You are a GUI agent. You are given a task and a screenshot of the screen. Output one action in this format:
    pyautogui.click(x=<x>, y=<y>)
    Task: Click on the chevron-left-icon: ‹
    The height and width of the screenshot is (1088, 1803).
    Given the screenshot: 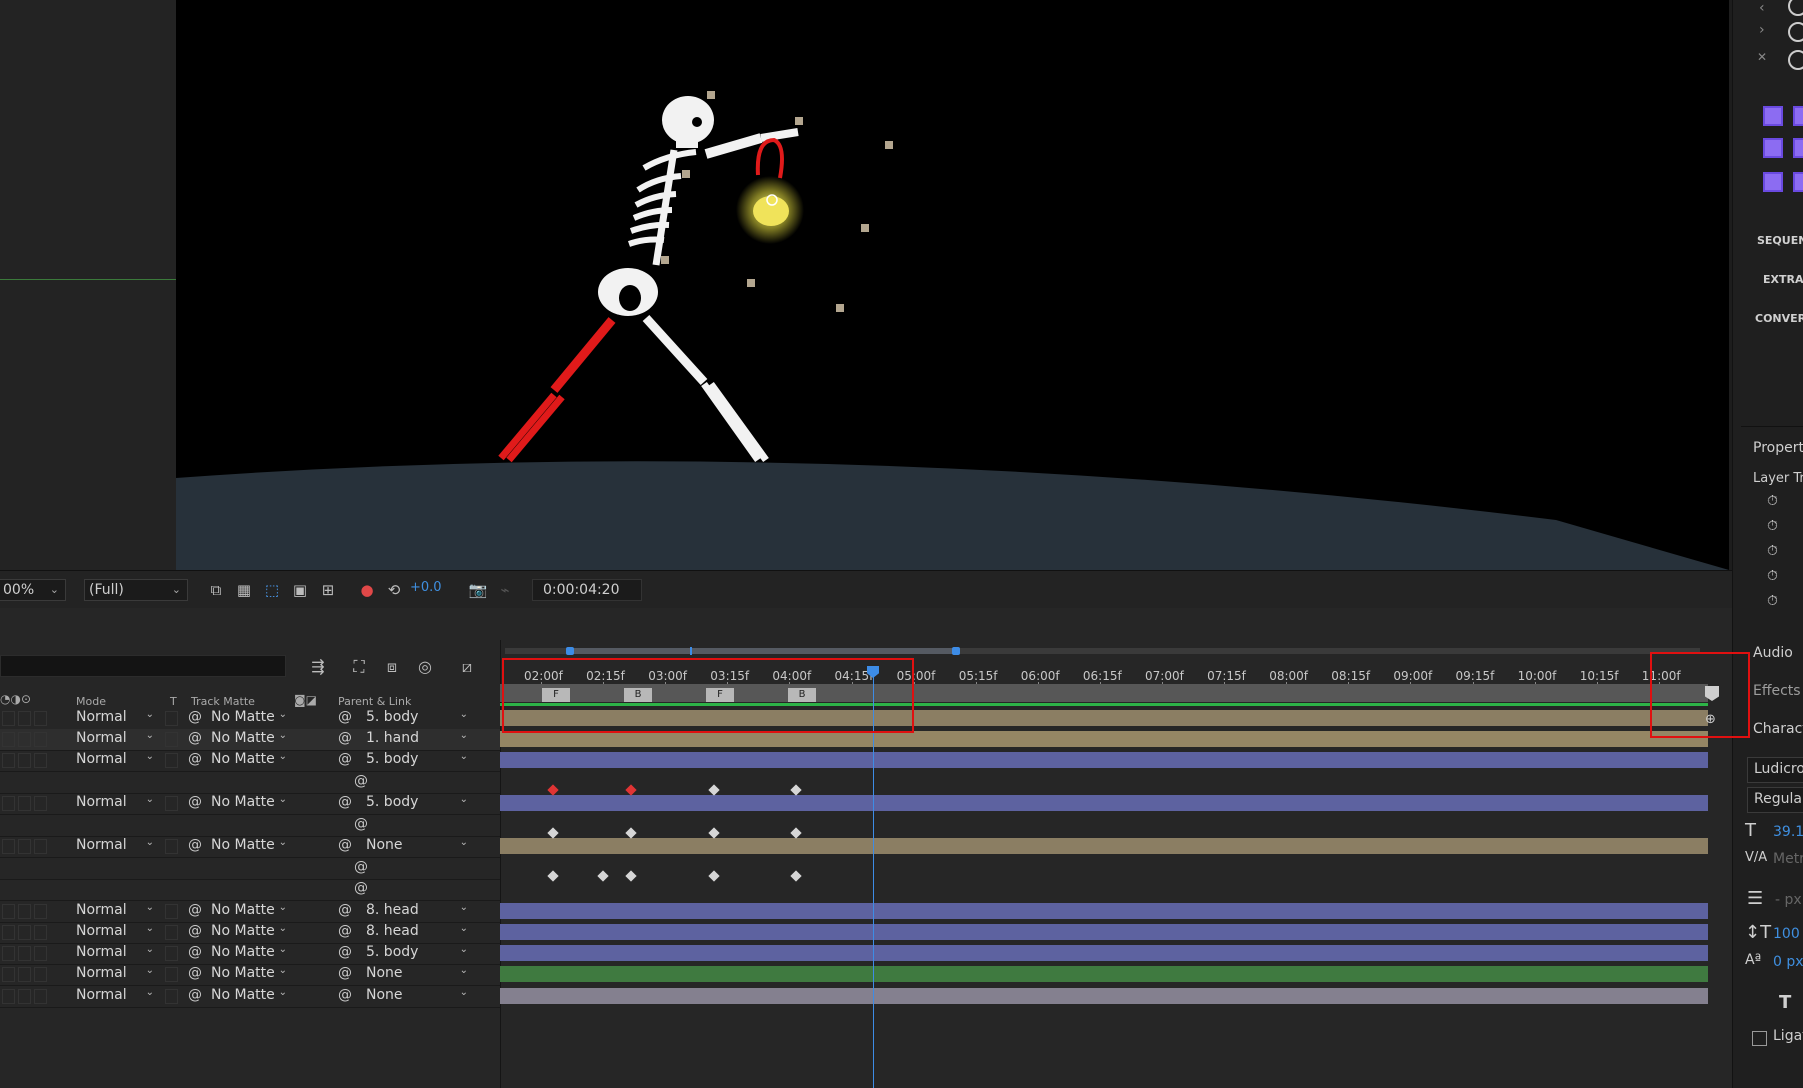 What is the action you would take?
    pyautogui.click(x=1762, y=8)
    